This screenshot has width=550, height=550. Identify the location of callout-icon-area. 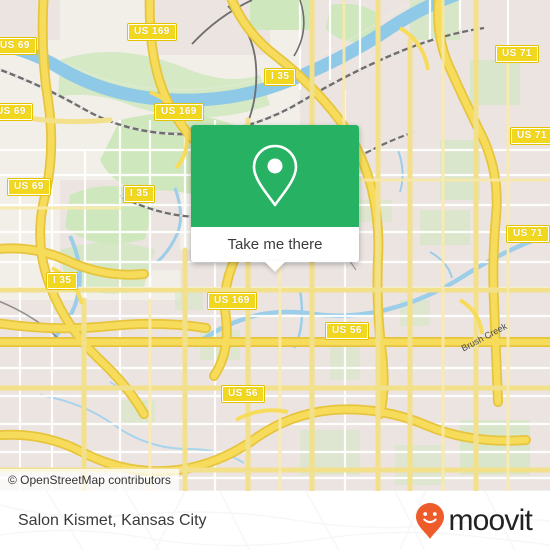
(275, 176).